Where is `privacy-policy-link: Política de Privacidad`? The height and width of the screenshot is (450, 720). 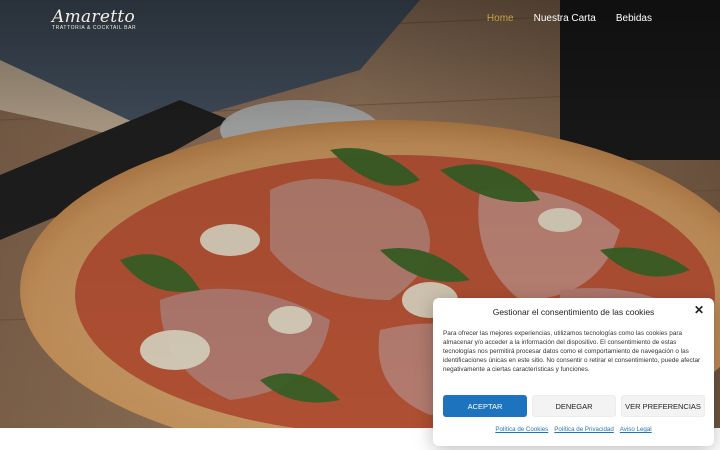 privacy-policy-link: Política de Privacidad is located at coordinates (584, 429).